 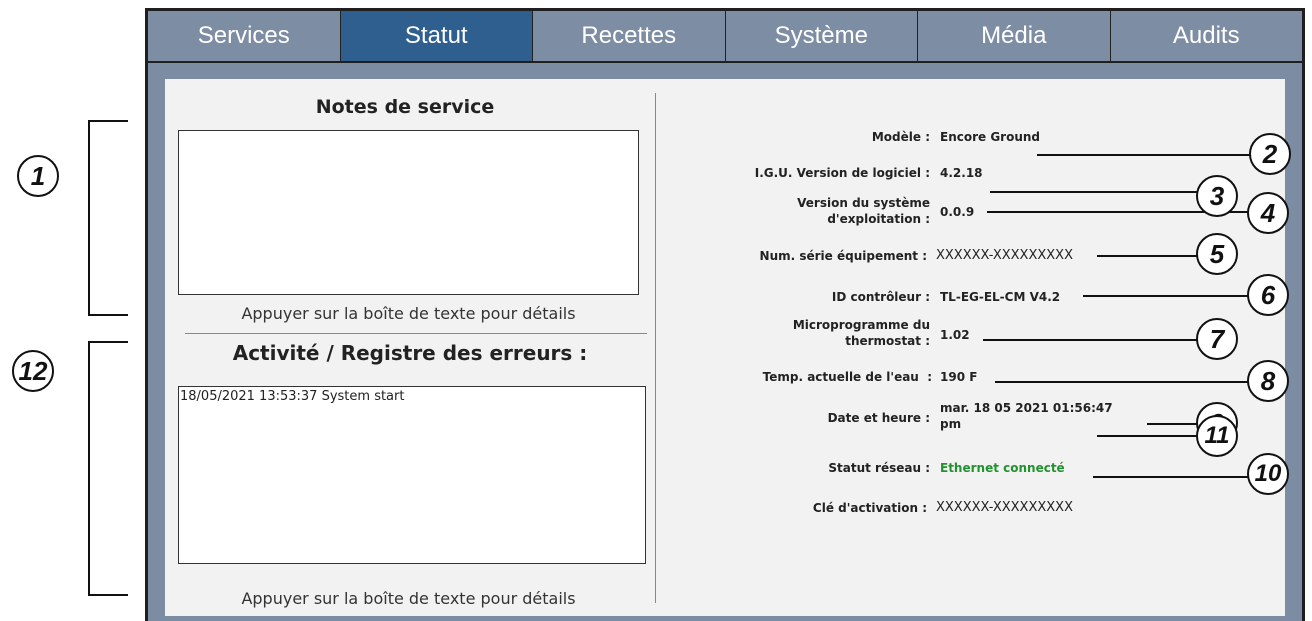 What do you see at coordinates (655, 348) in the screenshot?
I see `column-divider` at bounding box center [655, 348].